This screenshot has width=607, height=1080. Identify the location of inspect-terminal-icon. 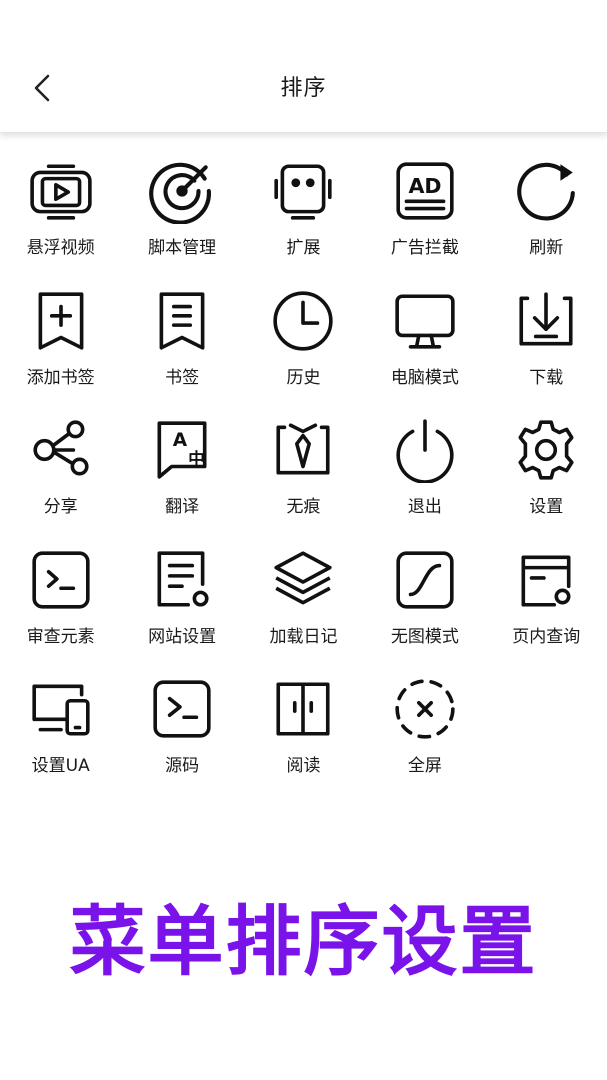
(61, 580).